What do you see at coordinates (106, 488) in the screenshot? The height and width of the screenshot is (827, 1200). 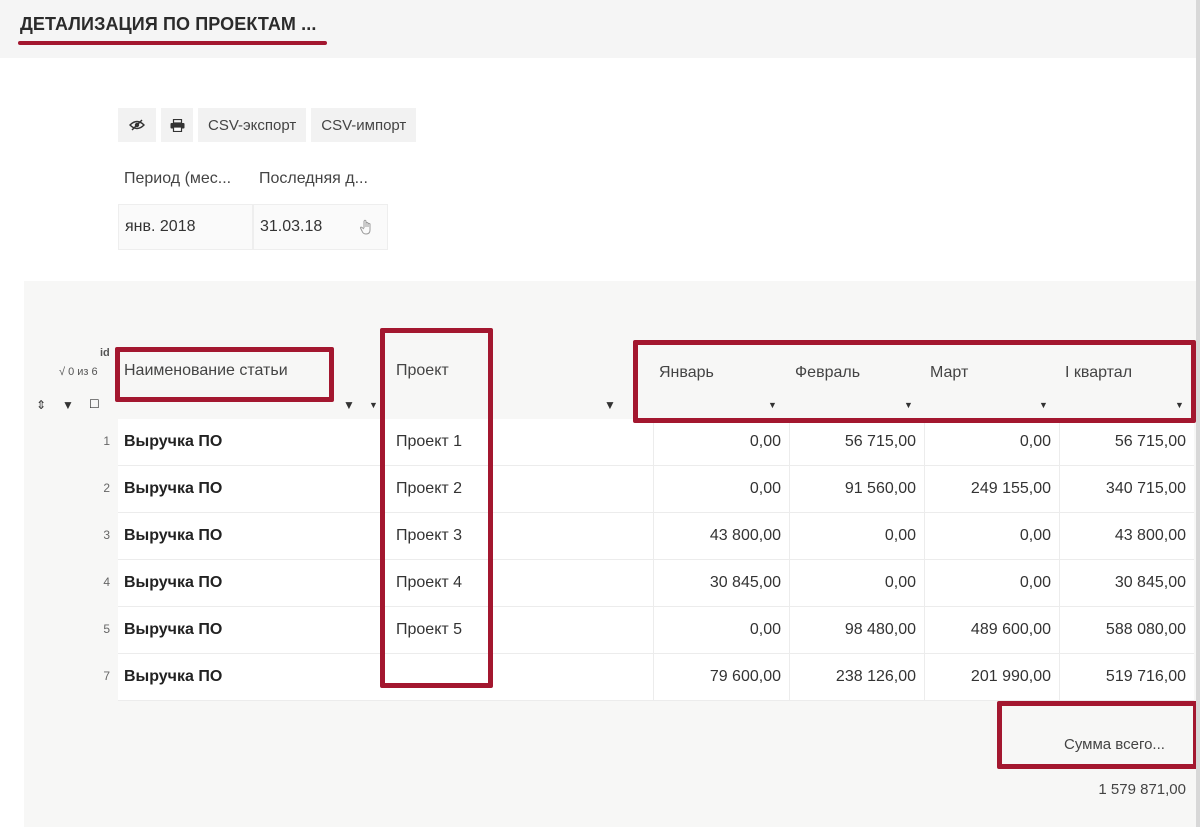 I see `row-id: 2` at bounding box center [106, 488].